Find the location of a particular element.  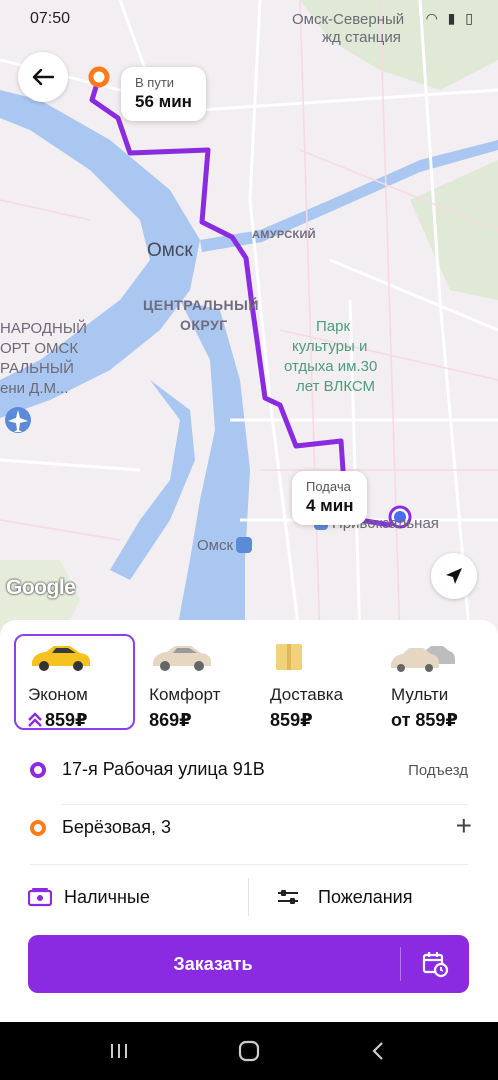

google-logo: Google is located at coordinates (41, 587).